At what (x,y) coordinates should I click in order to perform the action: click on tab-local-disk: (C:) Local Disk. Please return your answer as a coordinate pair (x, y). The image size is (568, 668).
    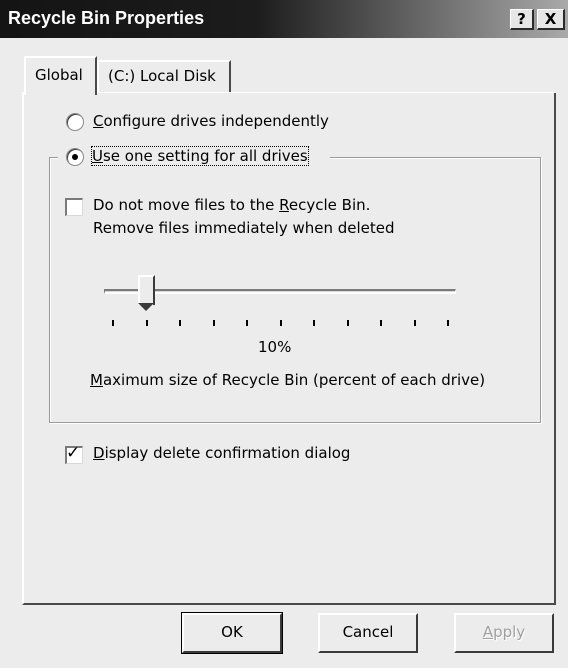
    Looking at the image, I should click on (164, 76).